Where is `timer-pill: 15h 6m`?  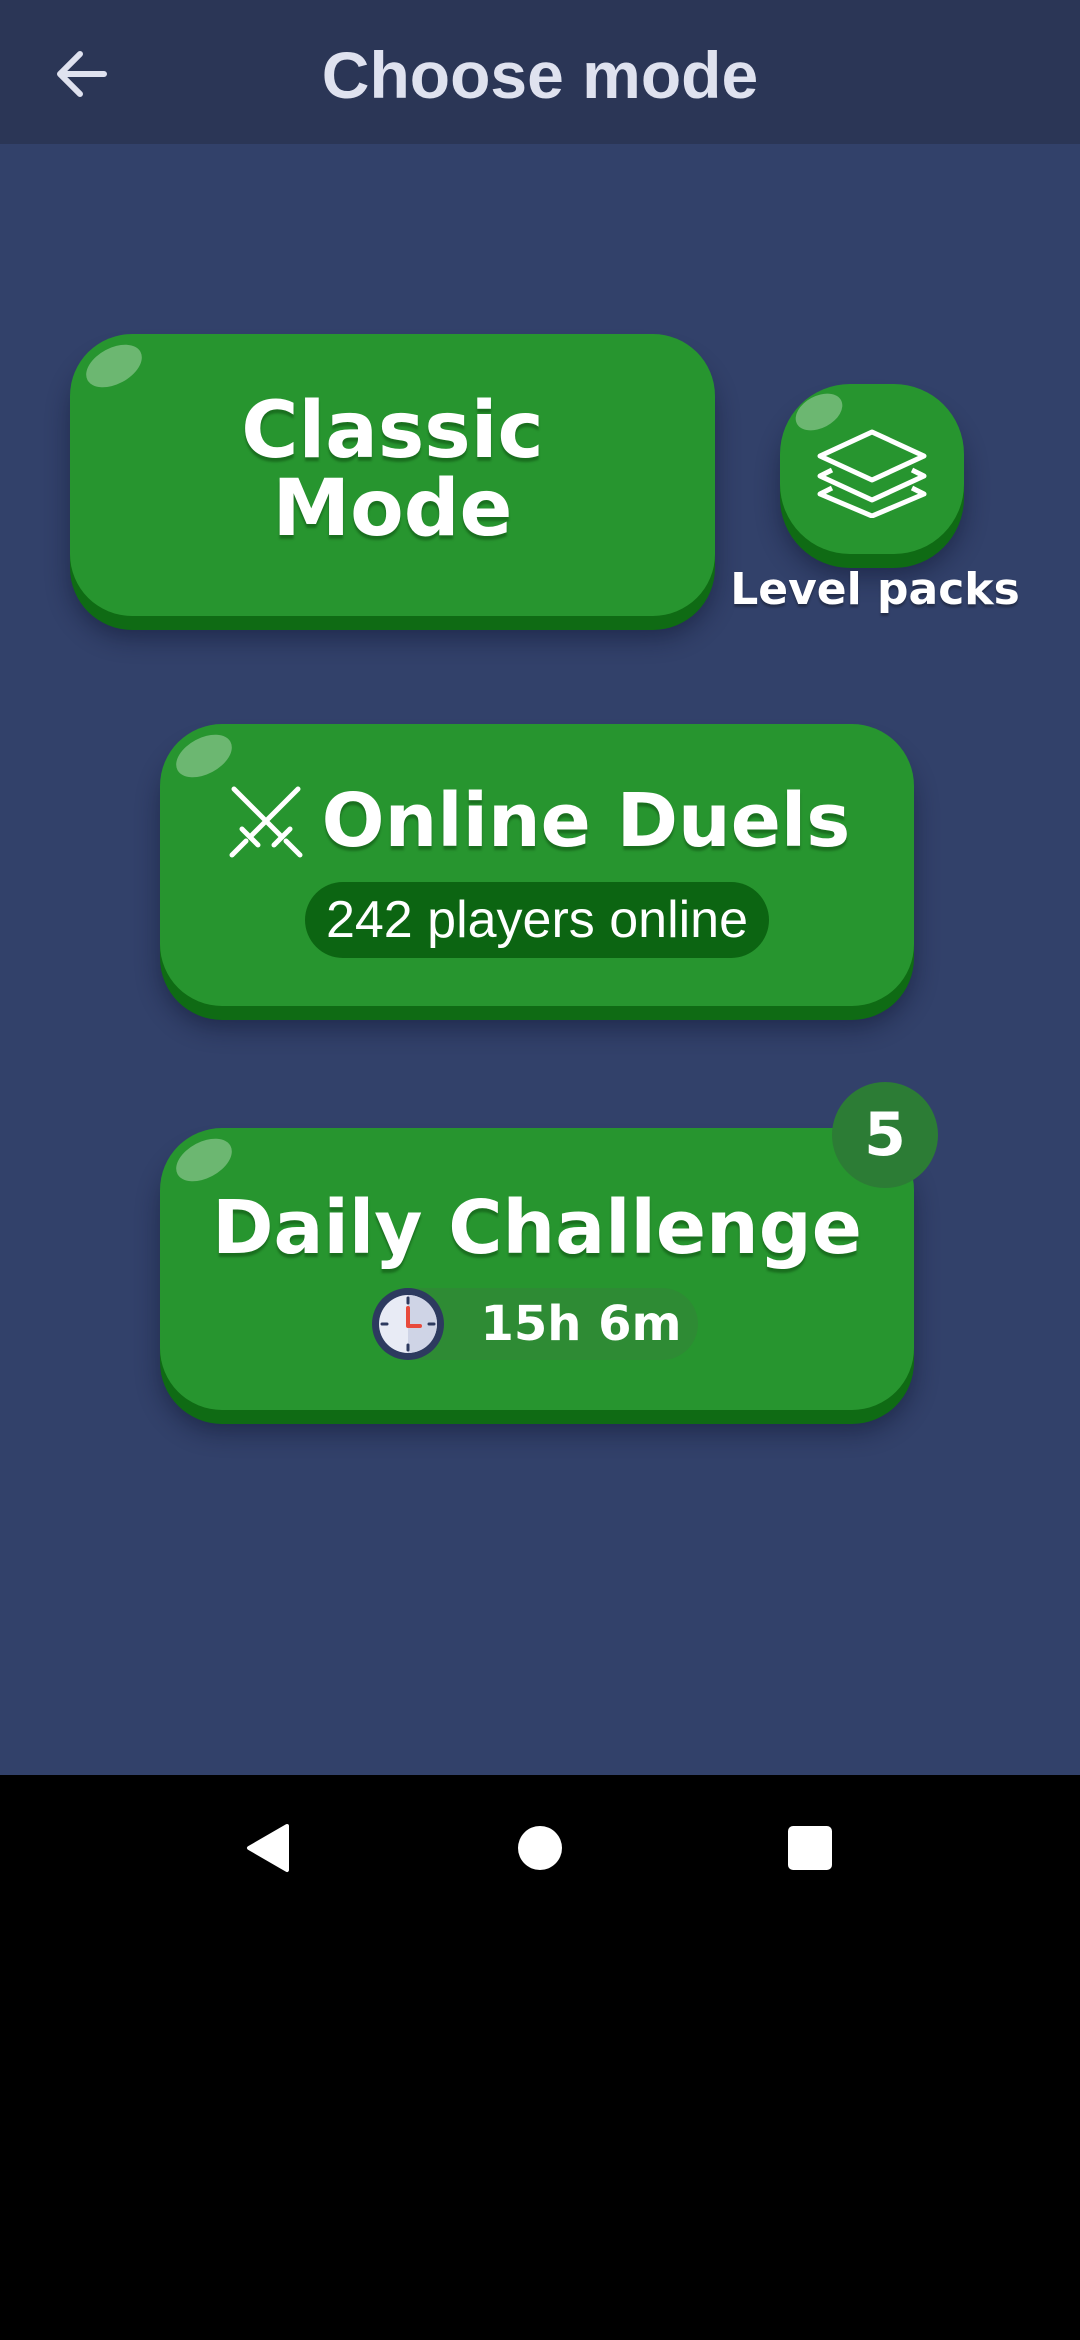
timer-pill: 15h 6m is located at coordinates (535, 1324).